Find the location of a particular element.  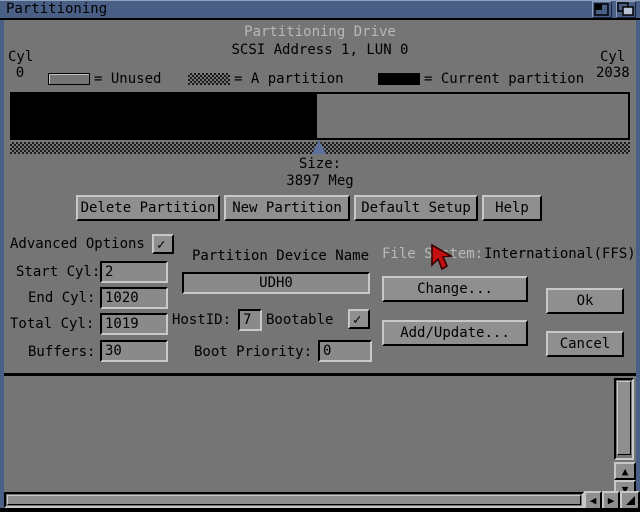

end-cyl-label: End Cyl: is located at coordinates (62, 298).